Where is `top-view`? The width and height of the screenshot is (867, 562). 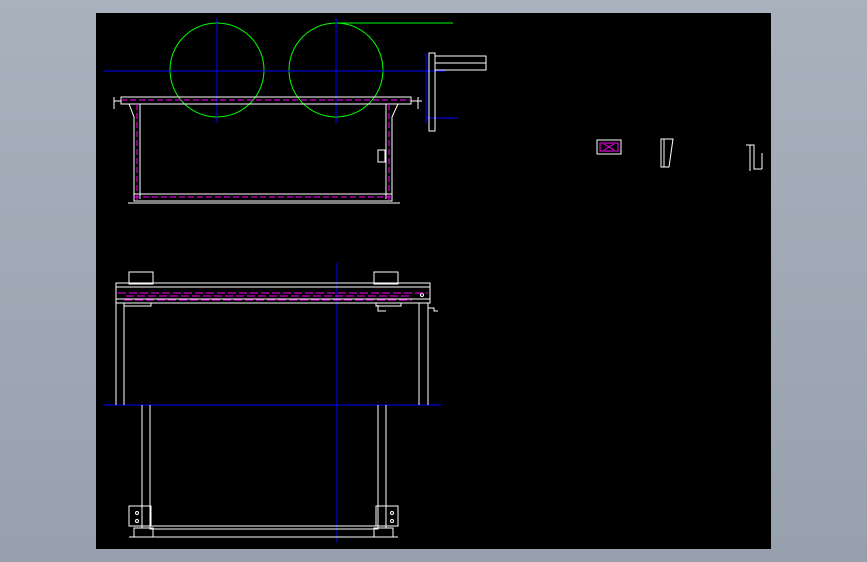
top-view is located at coordinates (295, 111).